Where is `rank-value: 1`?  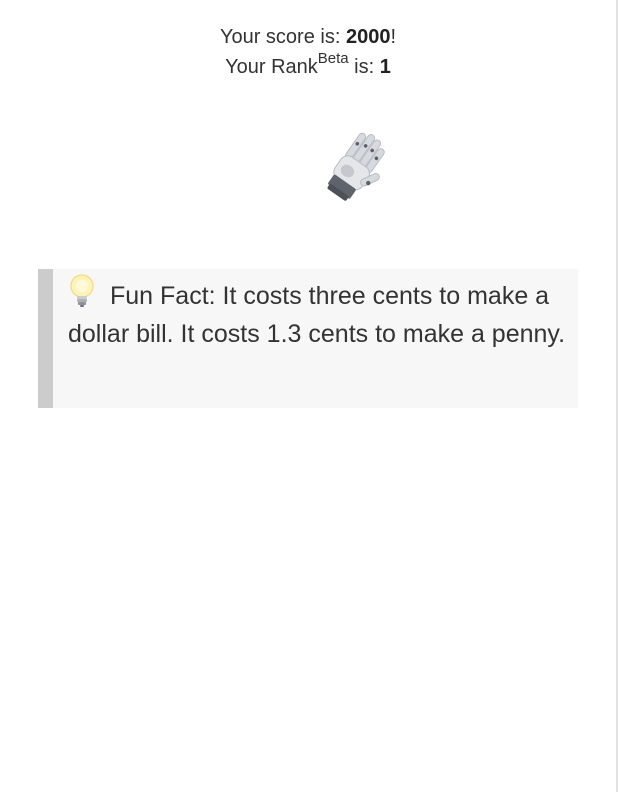
rank-value: 1 is located at coordinates (385, 67).